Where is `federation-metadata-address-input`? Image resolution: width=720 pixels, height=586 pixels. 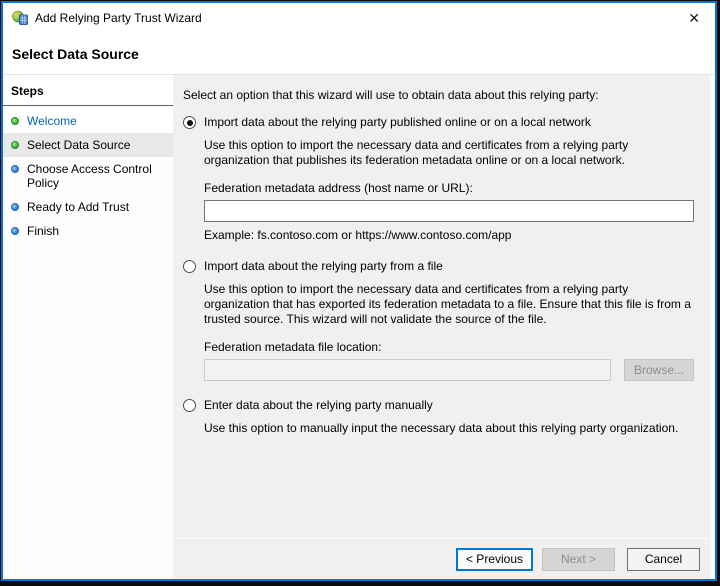 federation-metadata-address-input is located at coordinates (449, 211).